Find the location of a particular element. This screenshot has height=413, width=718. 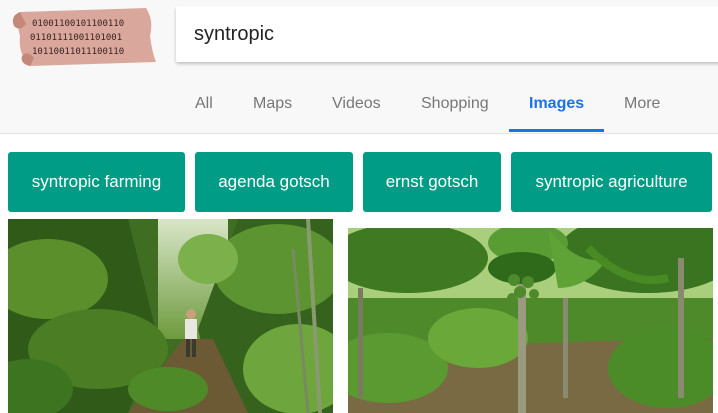

tab-all: All is located at coordinates (204, 108).